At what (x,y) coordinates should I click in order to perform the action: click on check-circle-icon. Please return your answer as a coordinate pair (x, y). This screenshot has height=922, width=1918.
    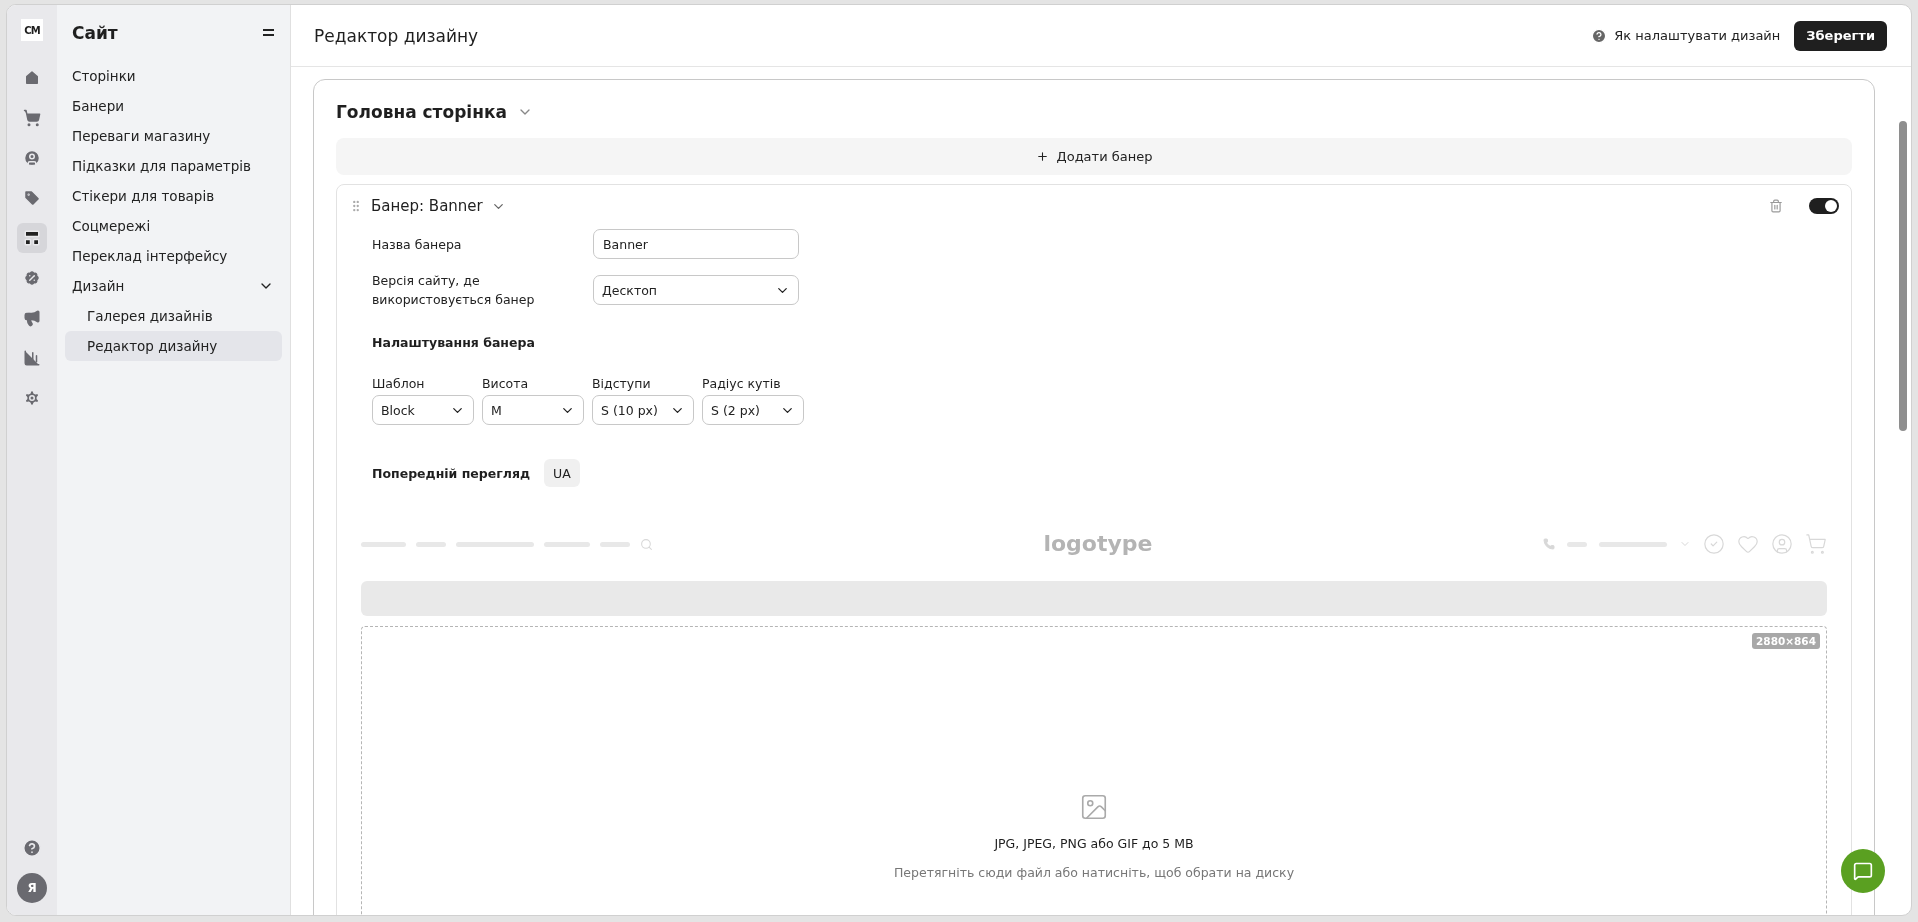
    Looking at the image, I should click on (1714, 544).